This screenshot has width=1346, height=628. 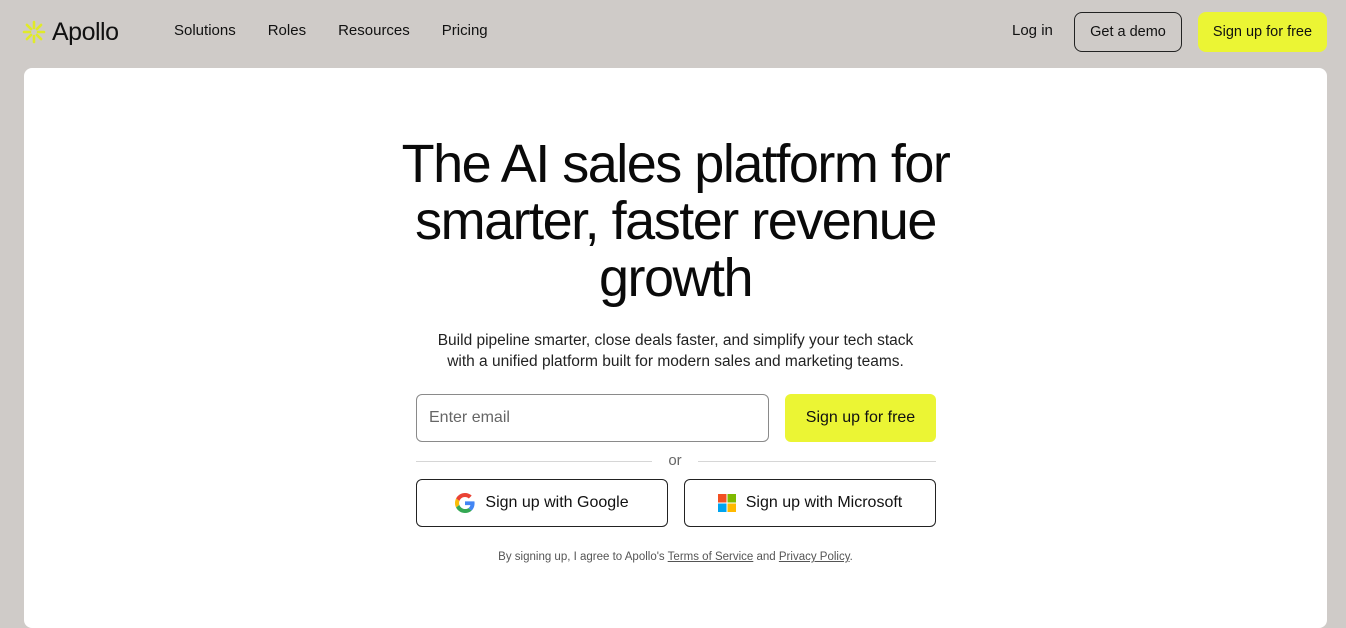 What do you see at coordinates (726, 503) in the screenshot?
I see `microsoft-icon` at bounding box center [726, 503].